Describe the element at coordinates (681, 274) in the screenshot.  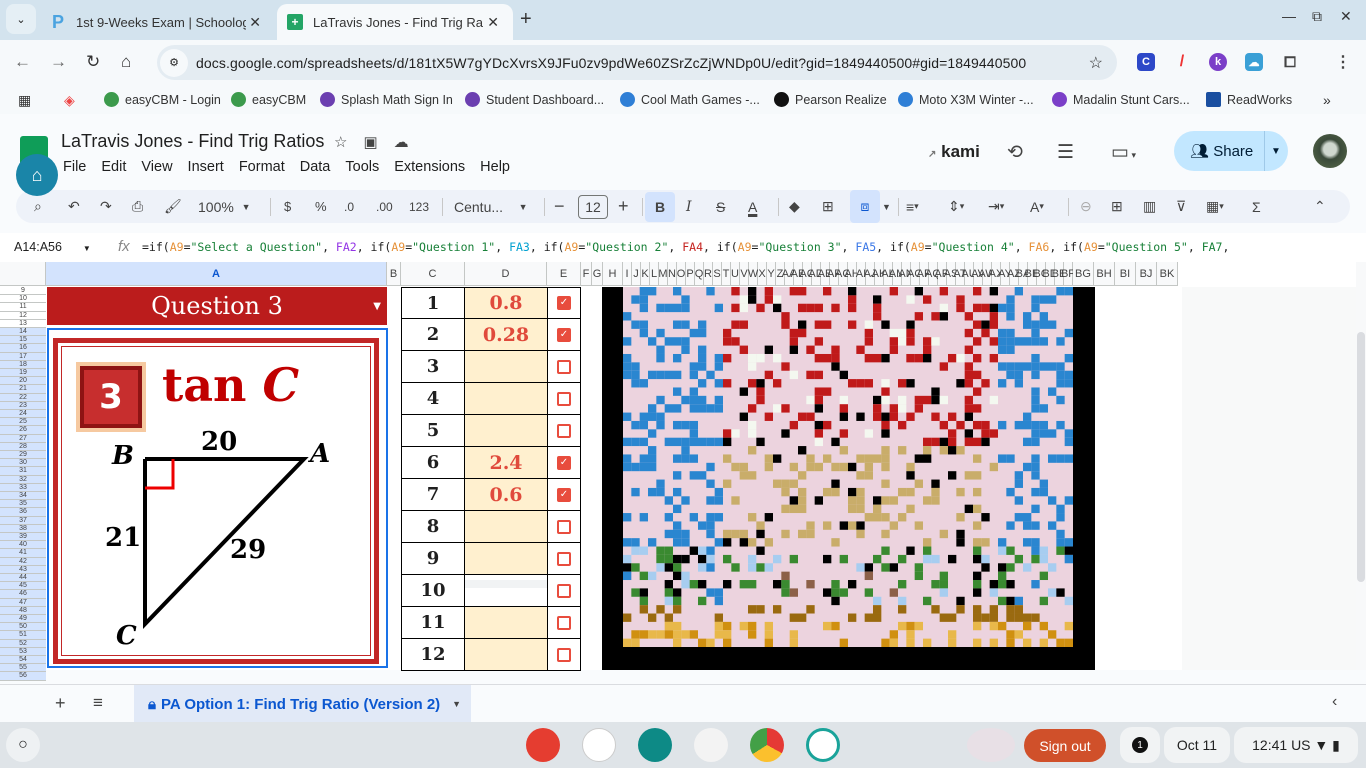
I see `column-header-o: O` at that location.